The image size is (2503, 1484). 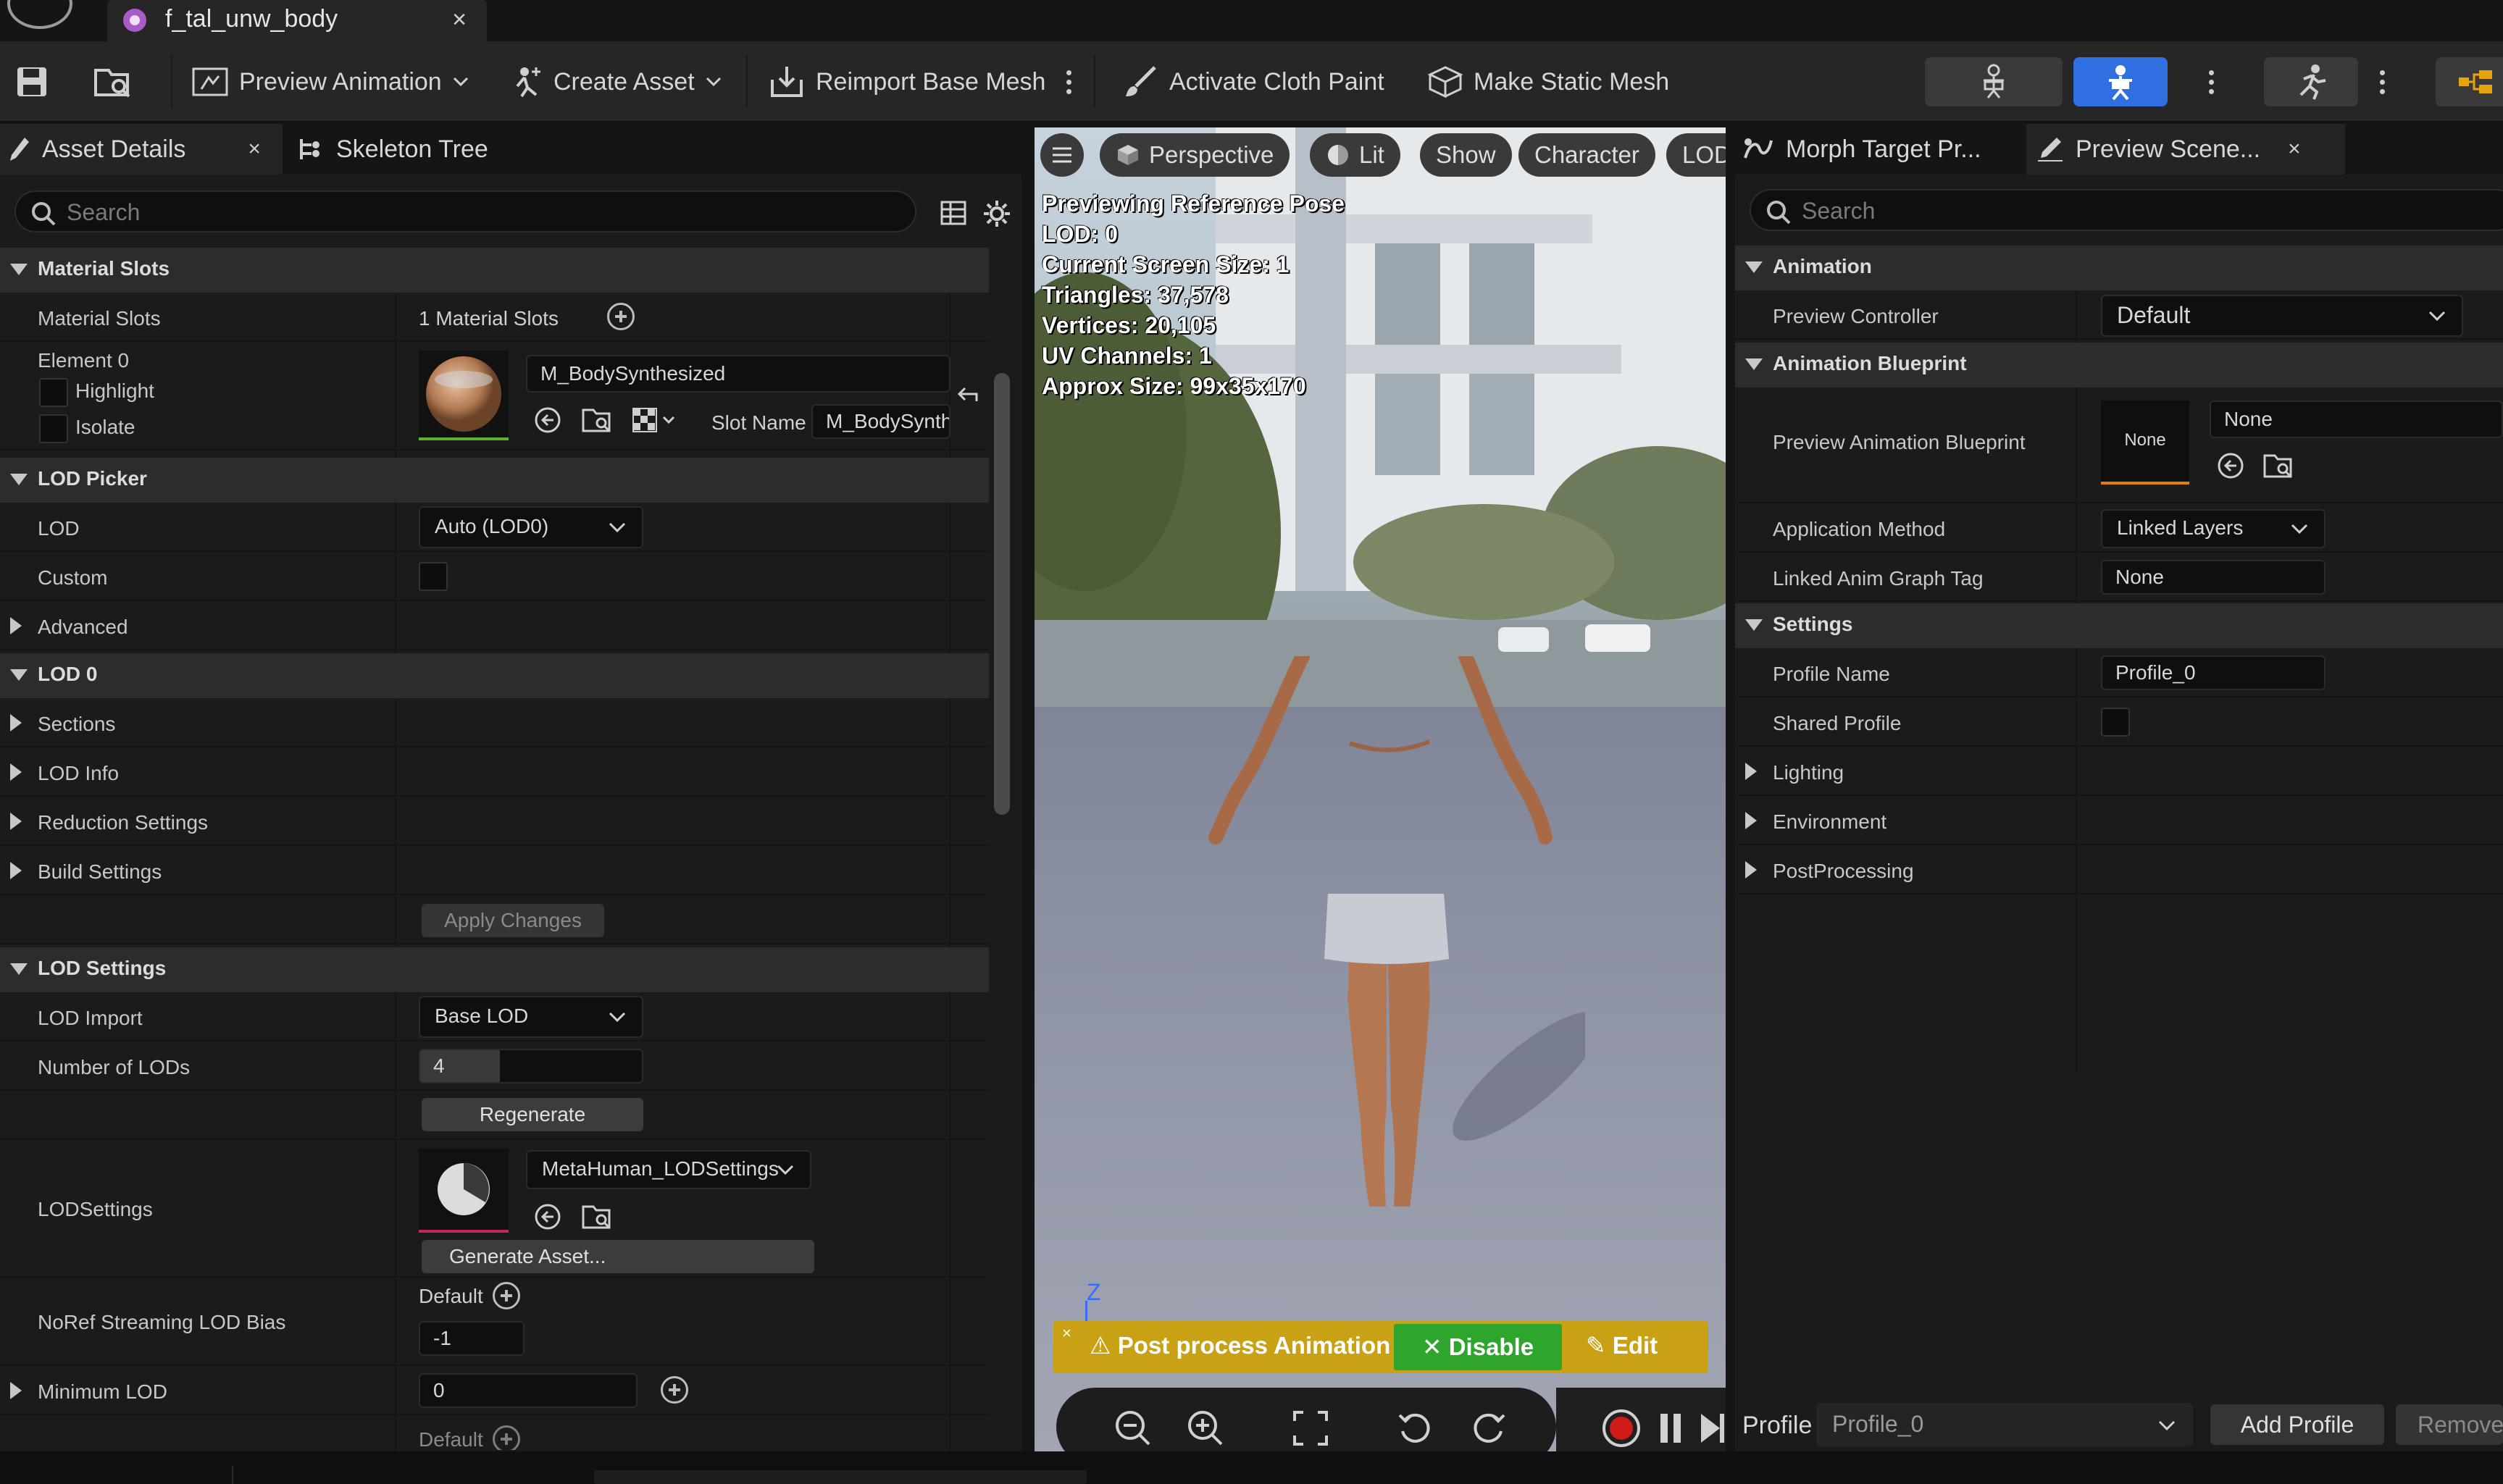 I want to click on application-method-dropdown: Linked Layers, so click(x=2213, y=528).